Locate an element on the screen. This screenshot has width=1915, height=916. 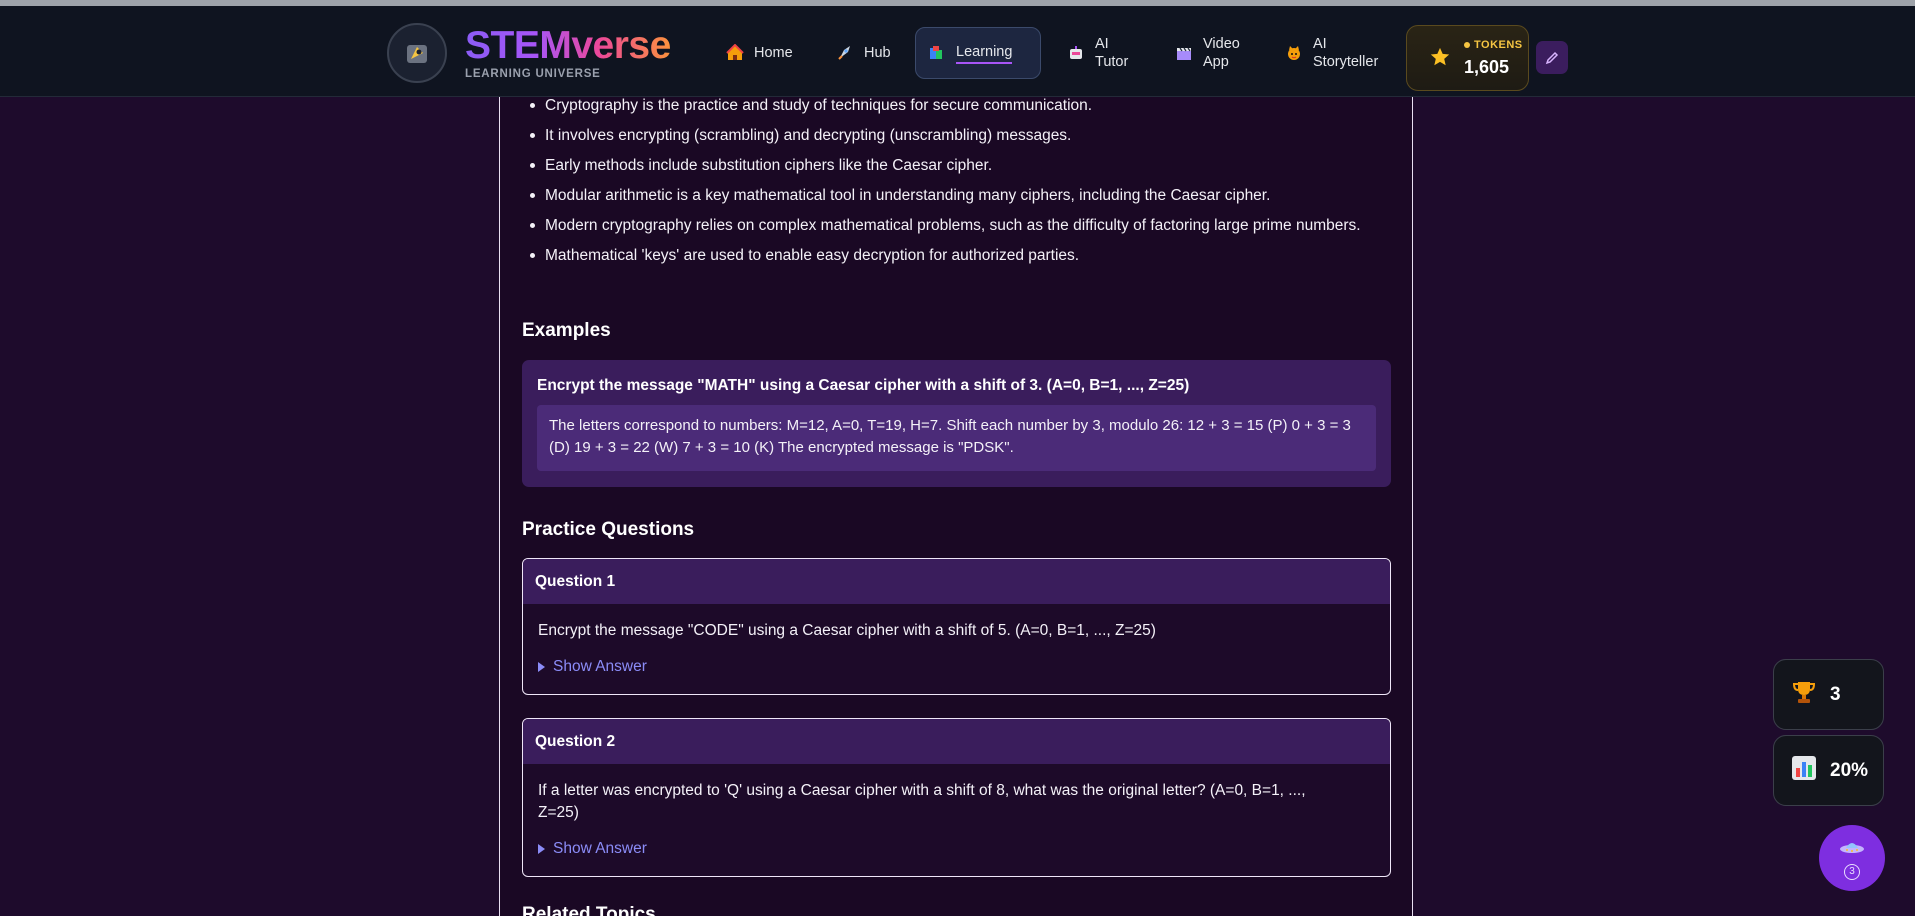
brand: STEMverse LEARNING UNIVERSE is located at coordinates (568, 52).